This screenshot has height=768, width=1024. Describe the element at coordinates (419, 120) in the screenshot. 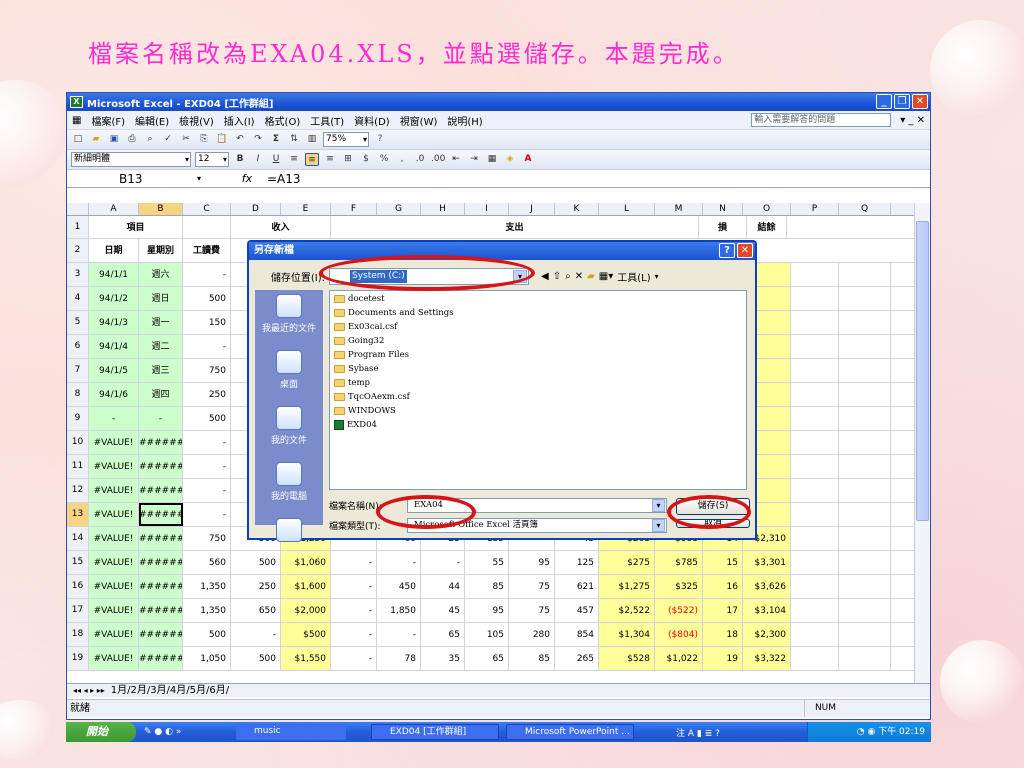

I see `menu-window: 視窗(W)` at that location.